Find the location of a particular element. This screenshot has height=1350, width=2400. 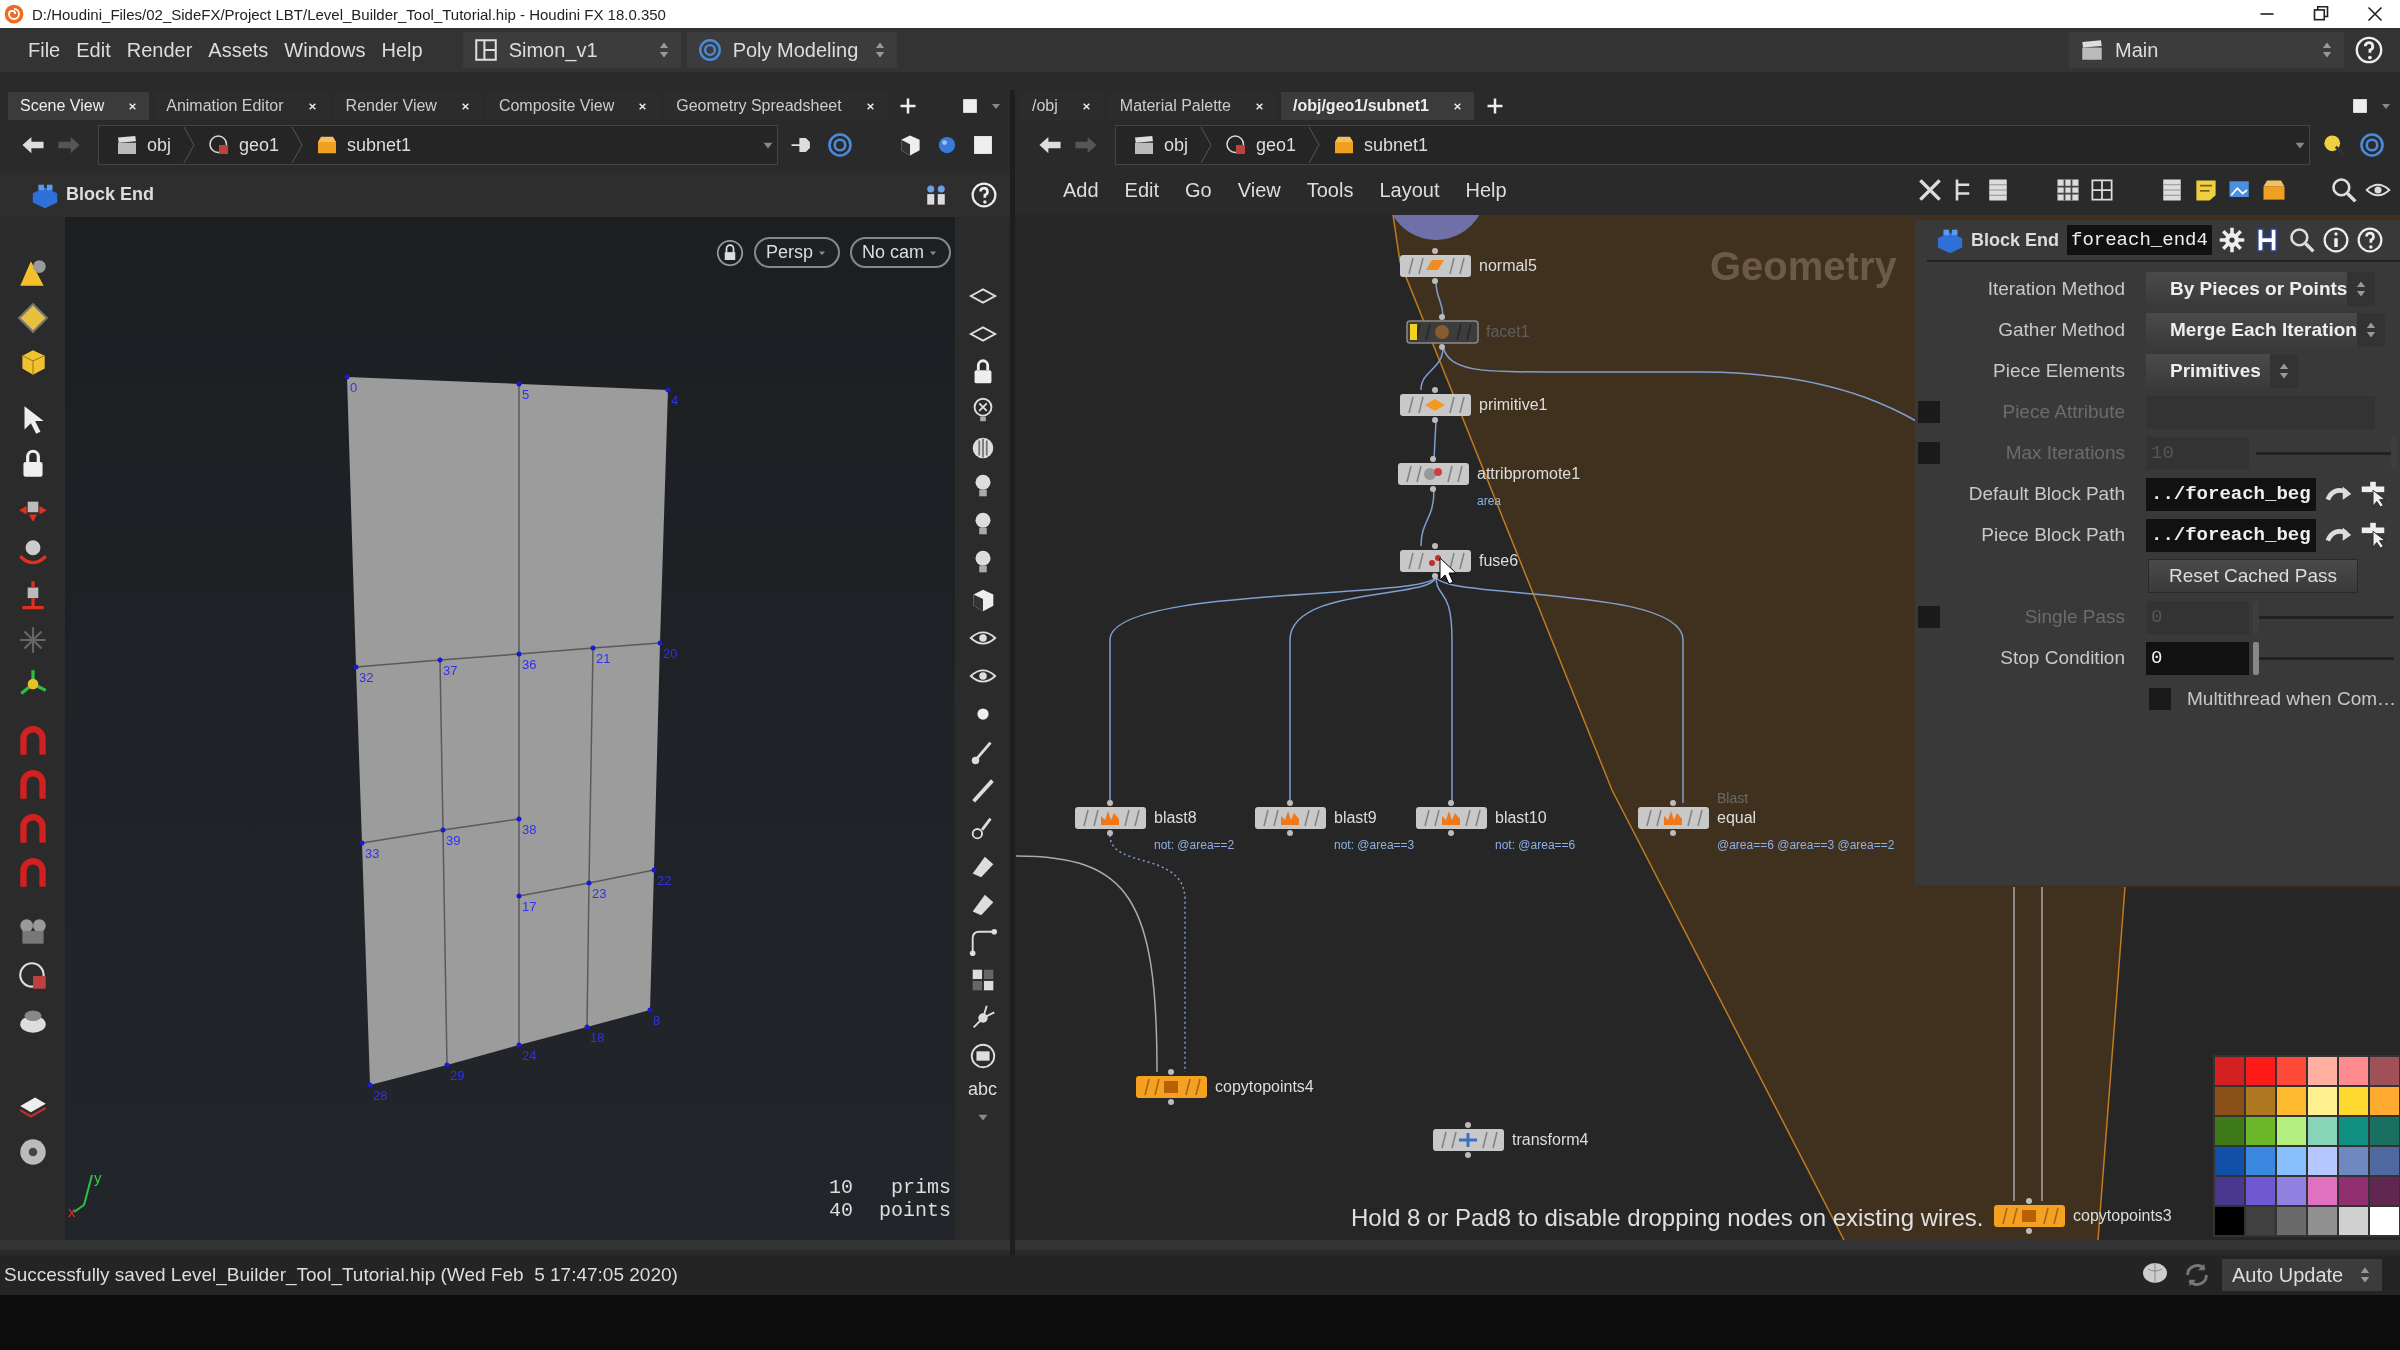

point-number: 36 is located at coordinates (529, 664).